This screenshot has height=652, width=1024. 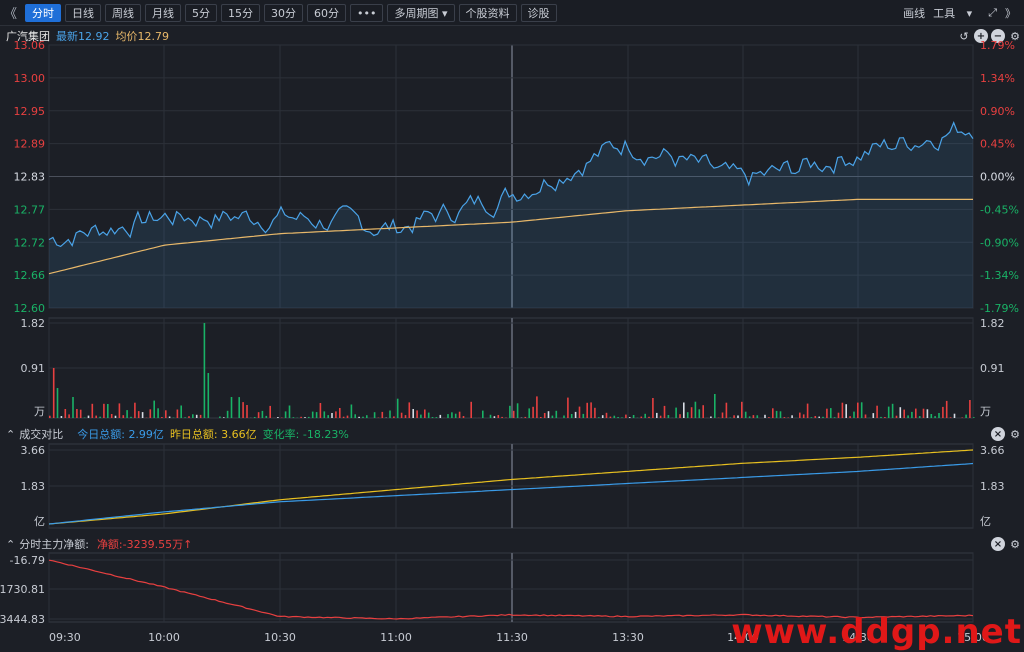 I want to click on stock-info-button: 个股资料, so click(x=487, y=12).